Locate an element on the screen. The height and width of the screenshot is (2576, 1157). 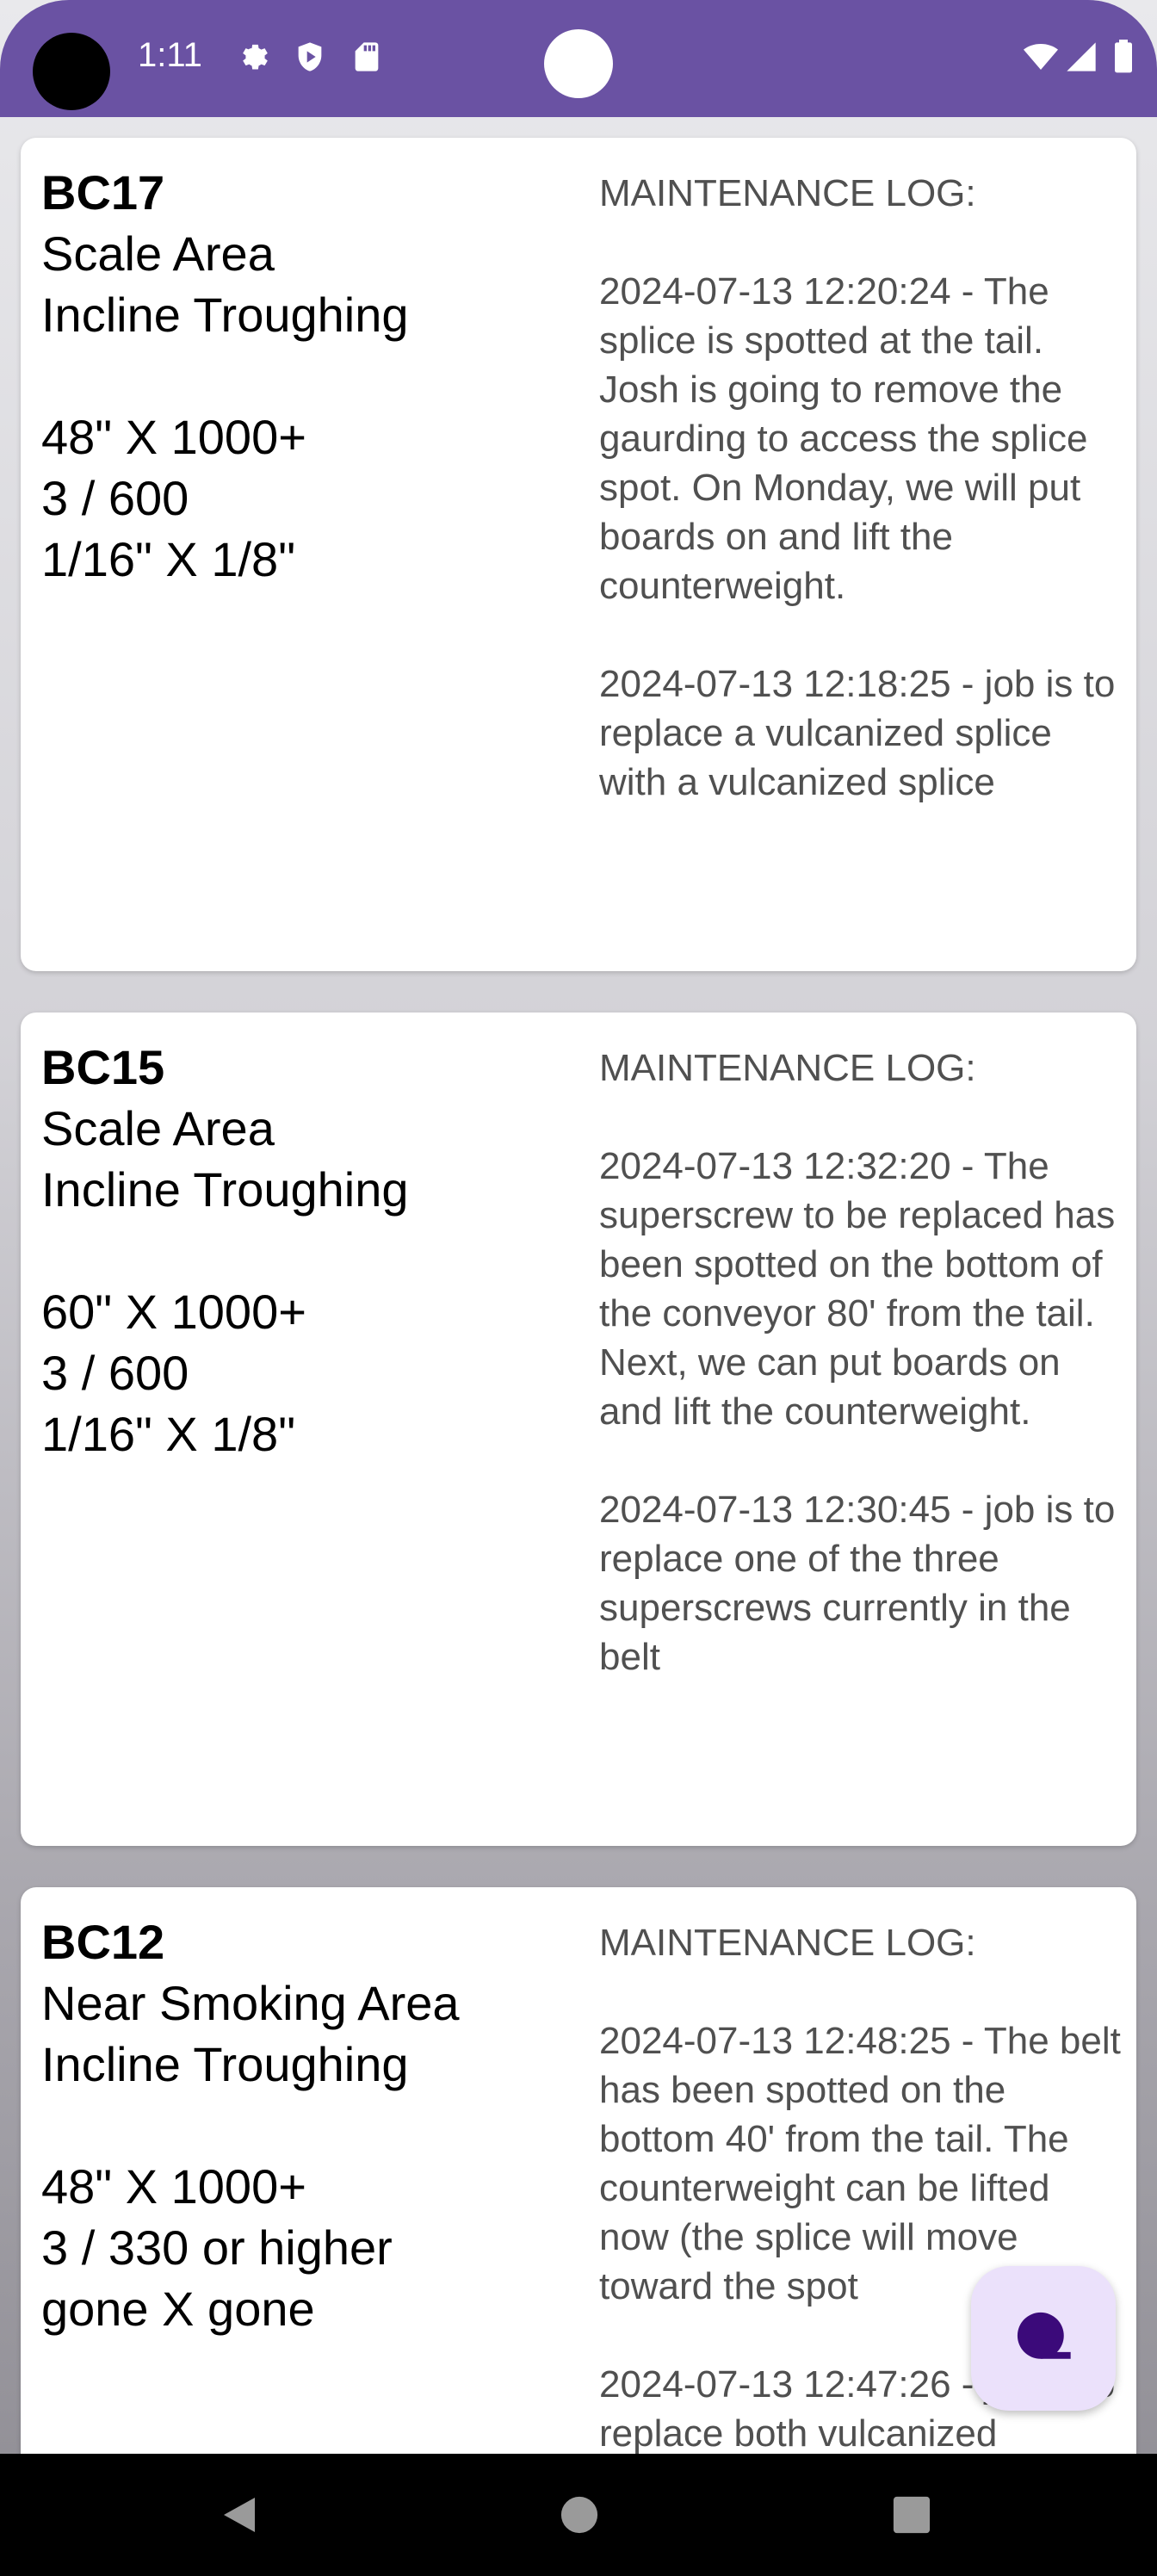
recents-icon is located at coordinates (912, 2515).